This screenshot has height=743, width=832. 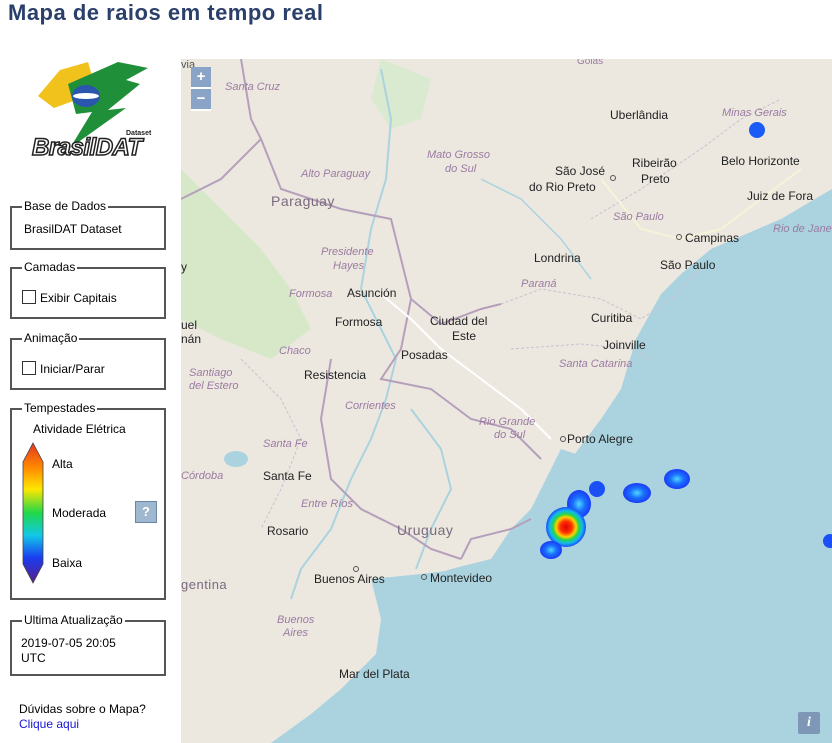 I want to click on database-value: BrasilDAT Dataset, so click(x=73, y=229).